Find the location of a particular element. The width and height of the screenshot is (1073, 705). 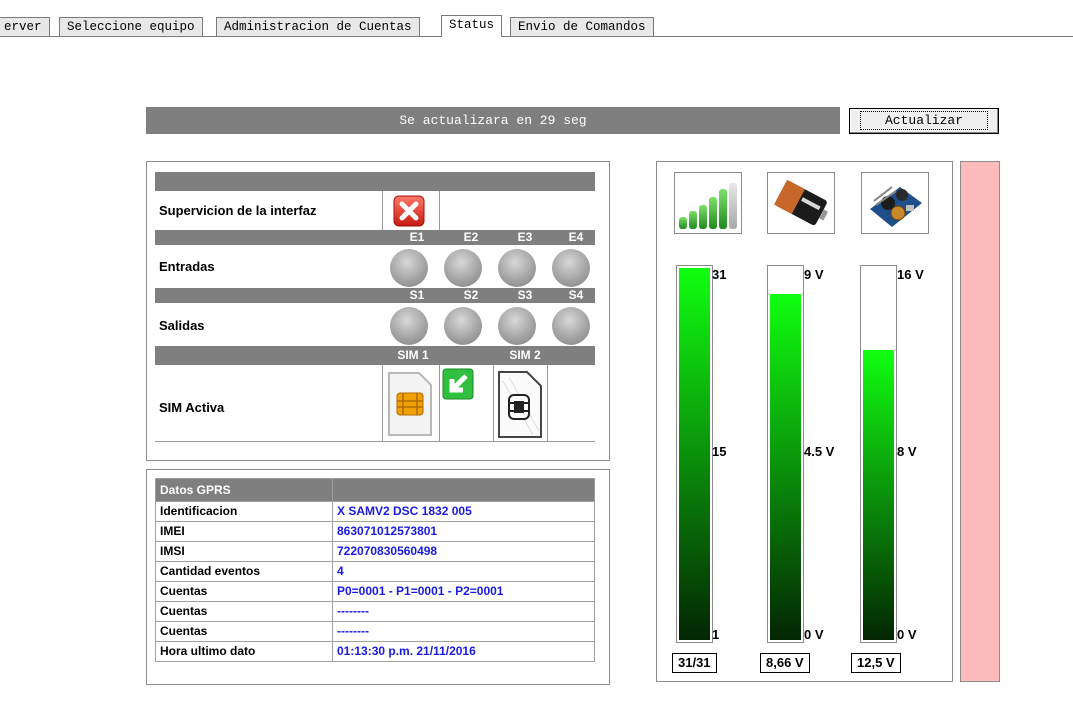

gprs-key: Identificacion is located at coordinates (244, 511).